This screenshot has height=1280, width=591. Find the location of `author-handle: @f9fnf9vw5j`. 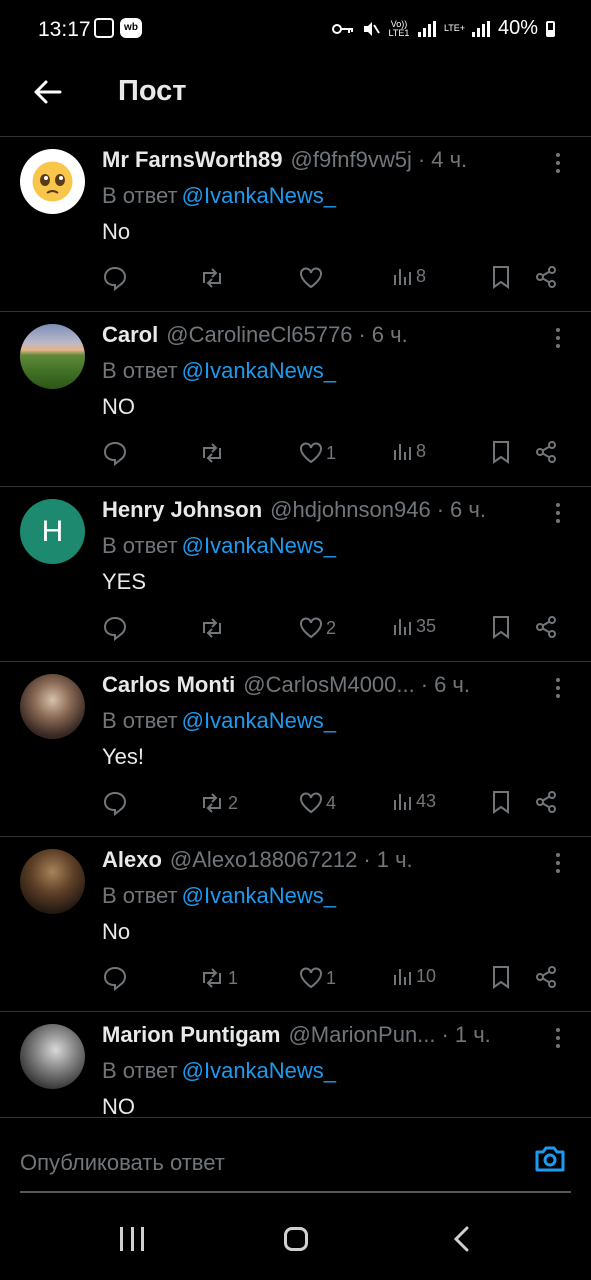

author-handle: @f9fnf9vw5j is located at coordinates (351, 160).